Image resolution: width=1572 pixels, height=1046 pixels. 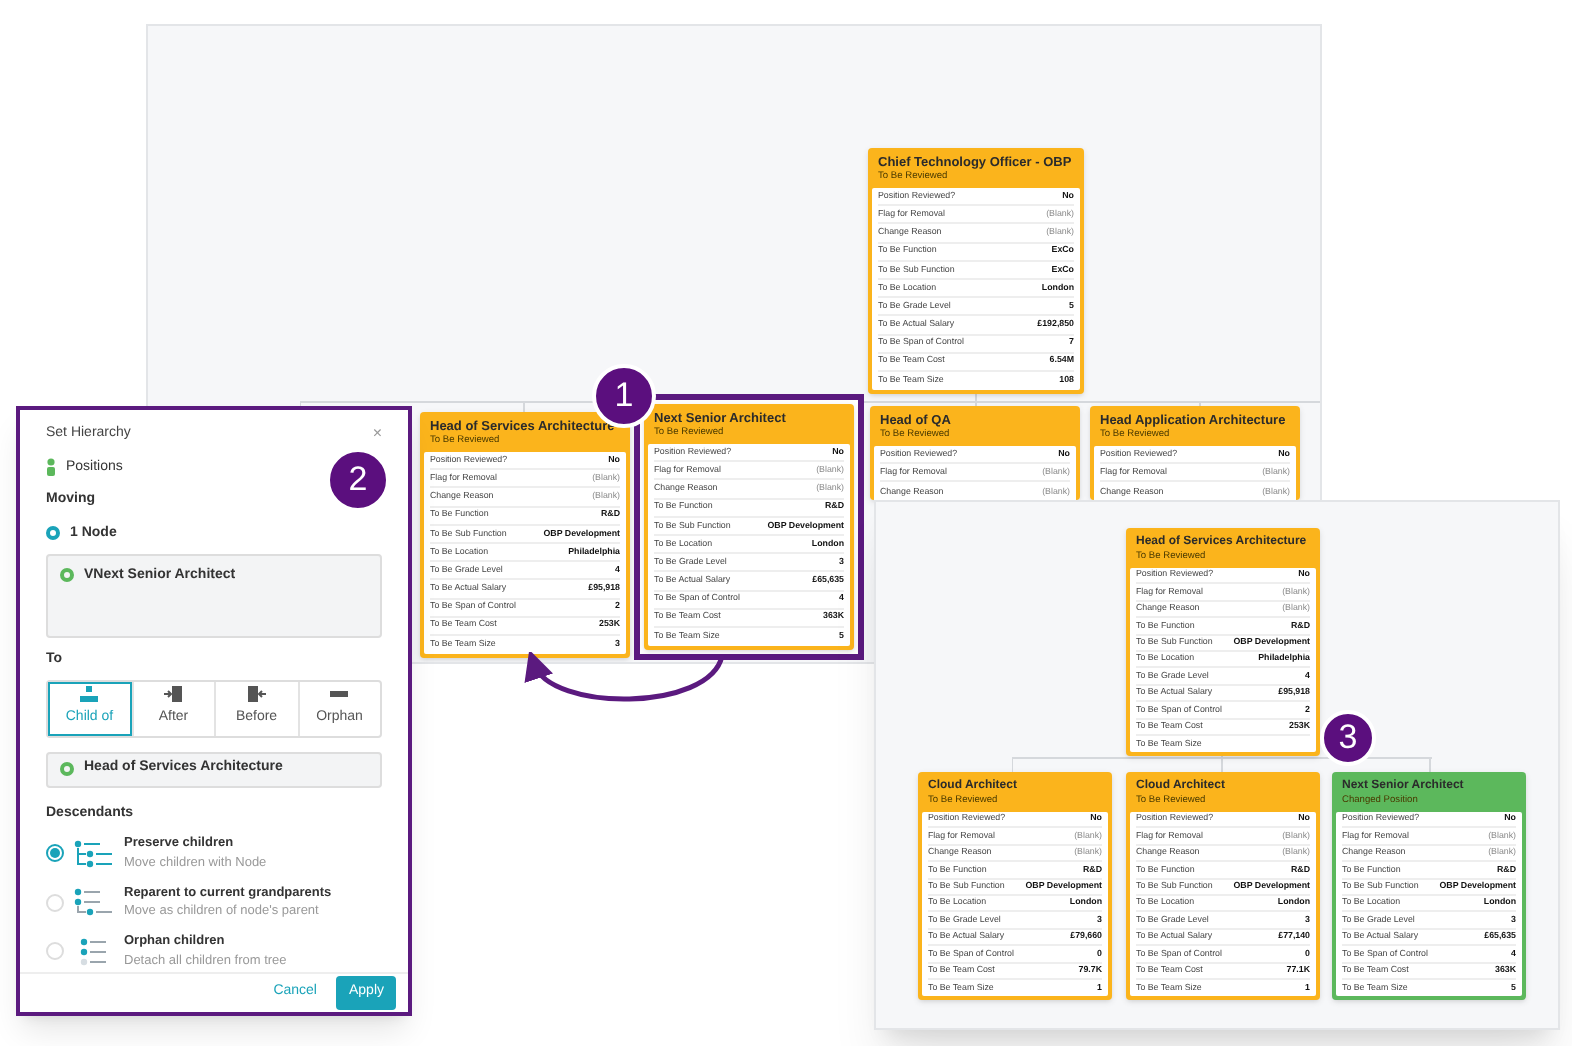 I want to click on insert-after-icon, so click(x=173, y=694).